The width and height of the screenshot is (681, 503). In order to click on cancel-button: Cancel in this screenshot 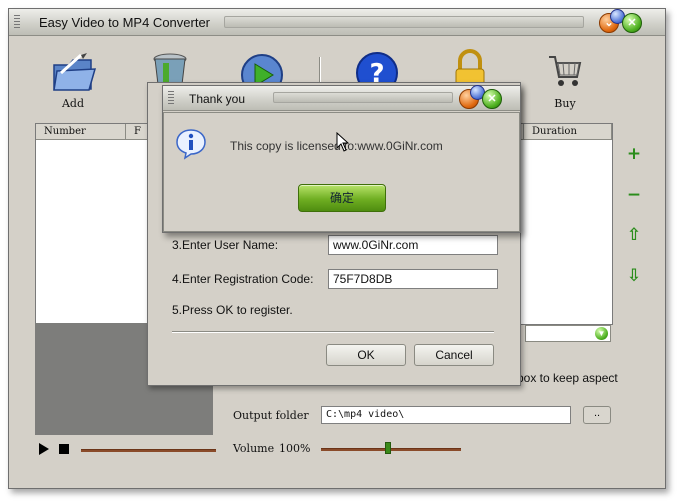, I will do `click(454, 355)`.